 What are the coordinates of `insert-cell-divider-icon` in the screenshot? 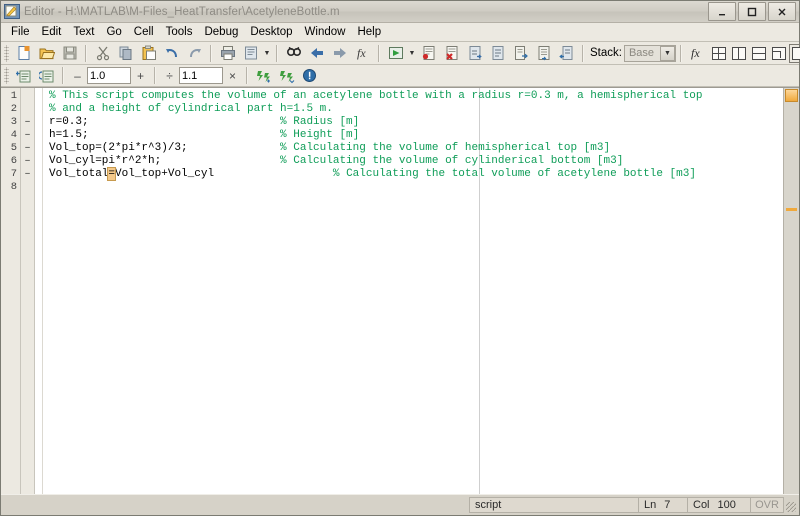 It's located at (23, 75).